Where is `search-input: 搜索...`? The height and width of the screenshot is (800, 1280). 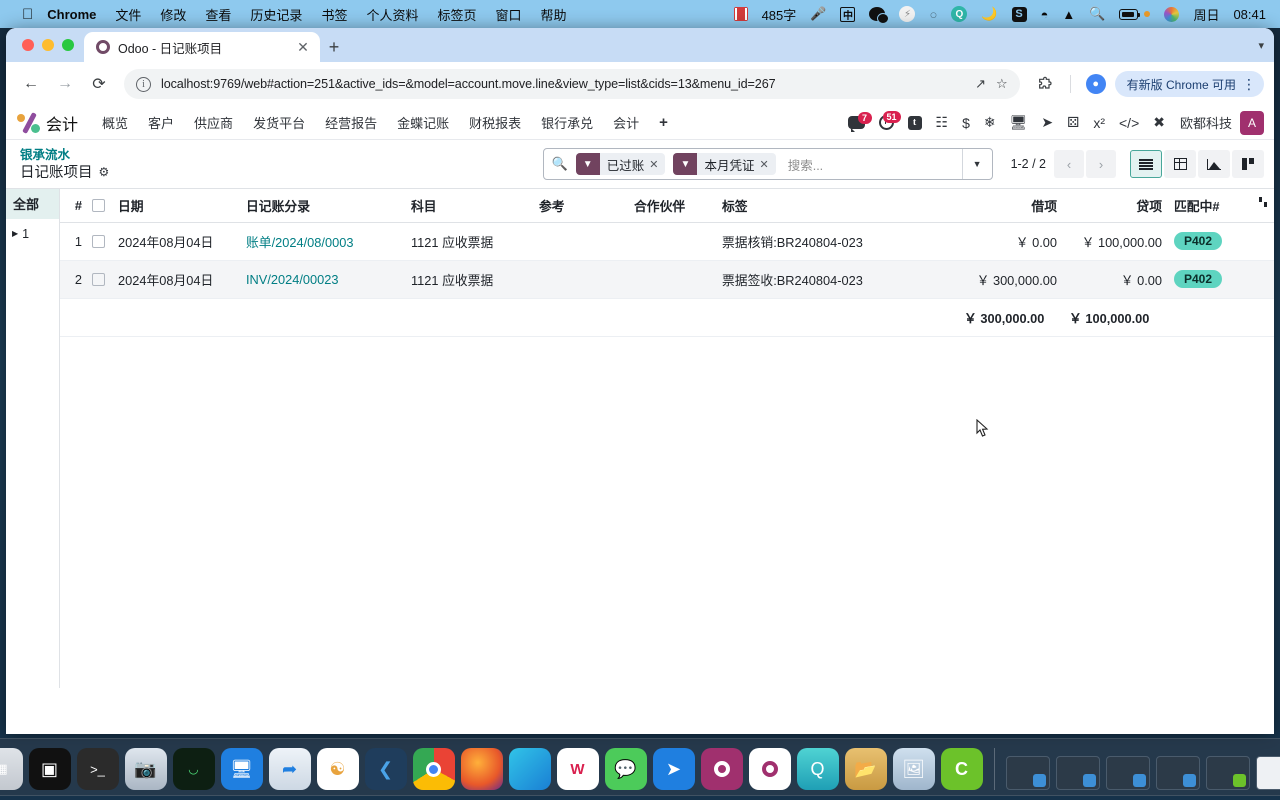
search-input: 搜索... is located at coordinates (870, 164).